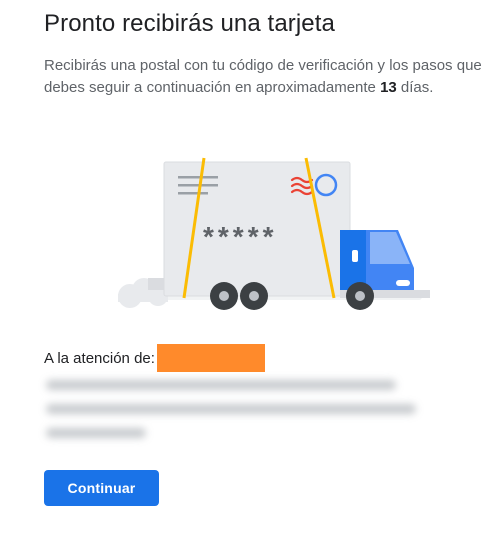 This screenshot has width=502, height=534. I want to click on blurred-address, so click(252, 409).